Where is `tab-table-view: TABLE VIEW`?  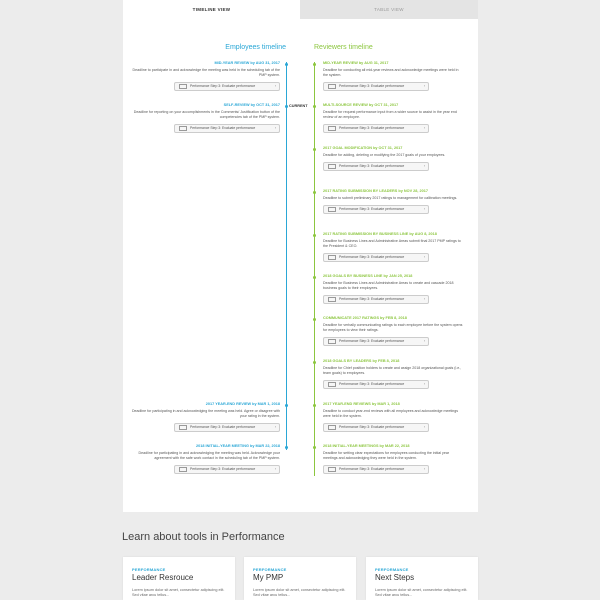 tab-table-view: TABLE VIEW is located at coordinates (389, 9).